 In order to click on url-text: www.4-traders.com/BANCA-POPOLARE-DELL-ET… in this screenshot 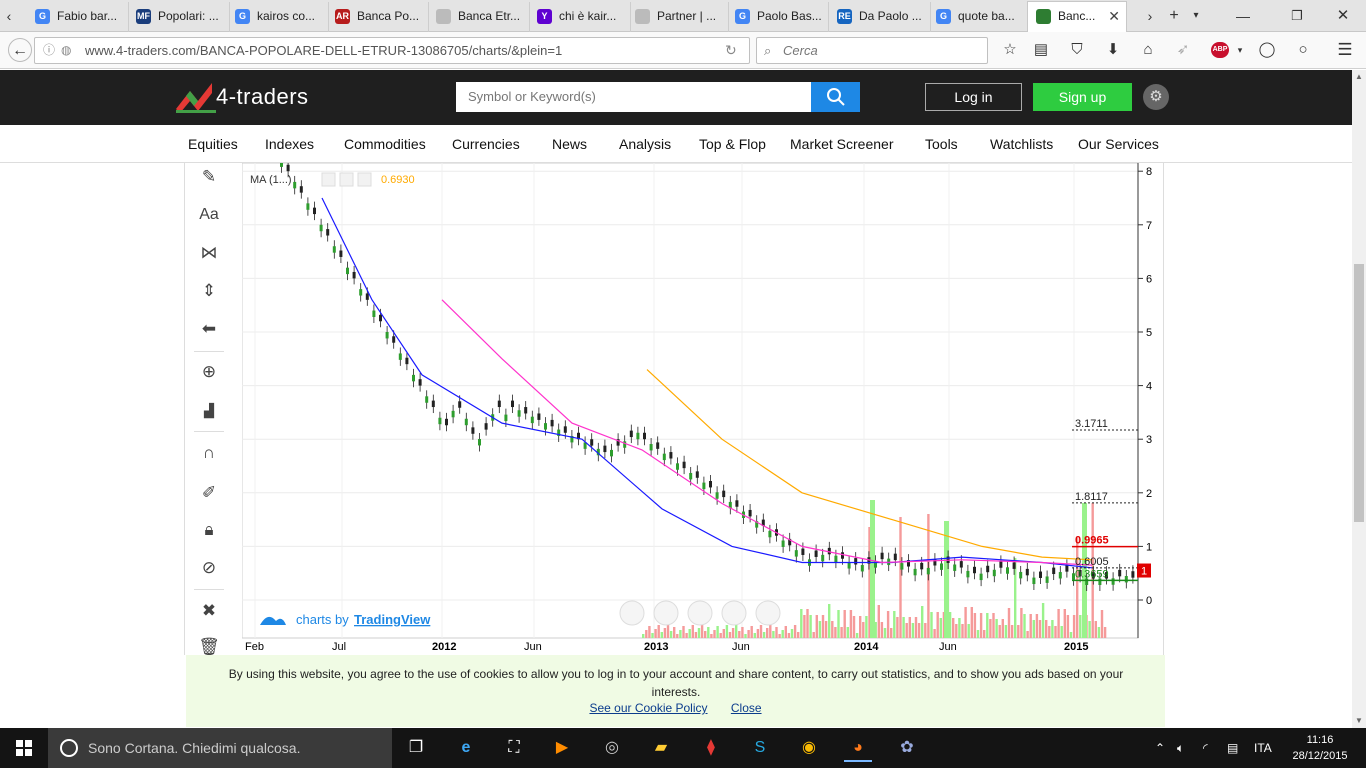, I will do `click(323, 50)`.